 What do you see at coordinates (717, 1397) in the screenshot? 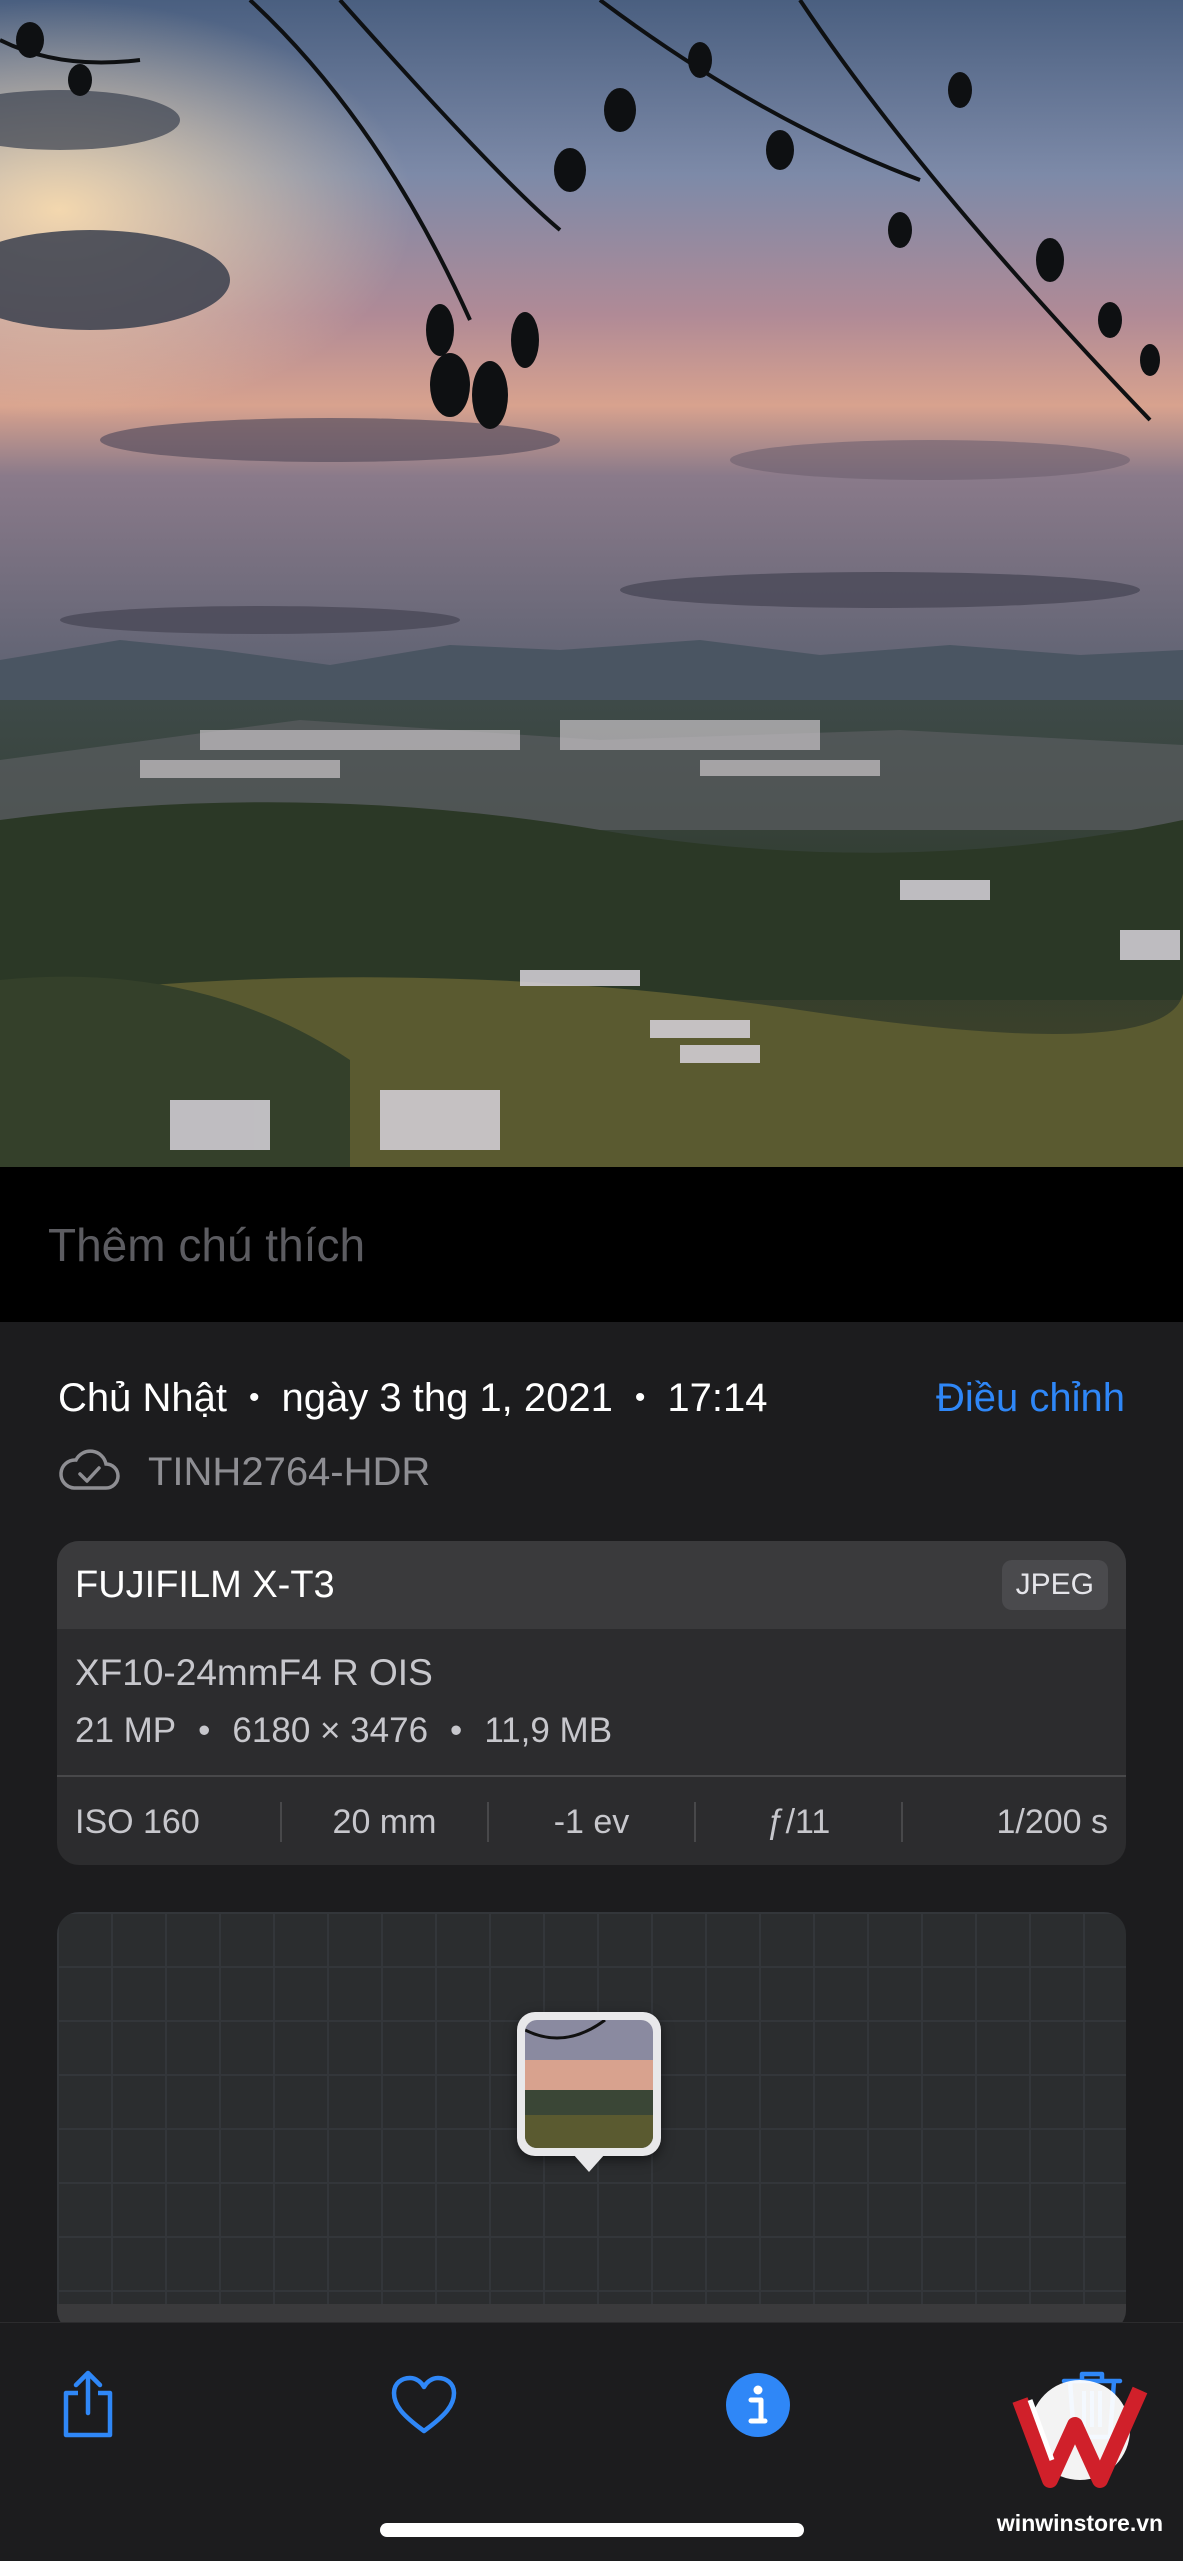
I see `time-label: 17:14` at bounding box center [717, 1397].